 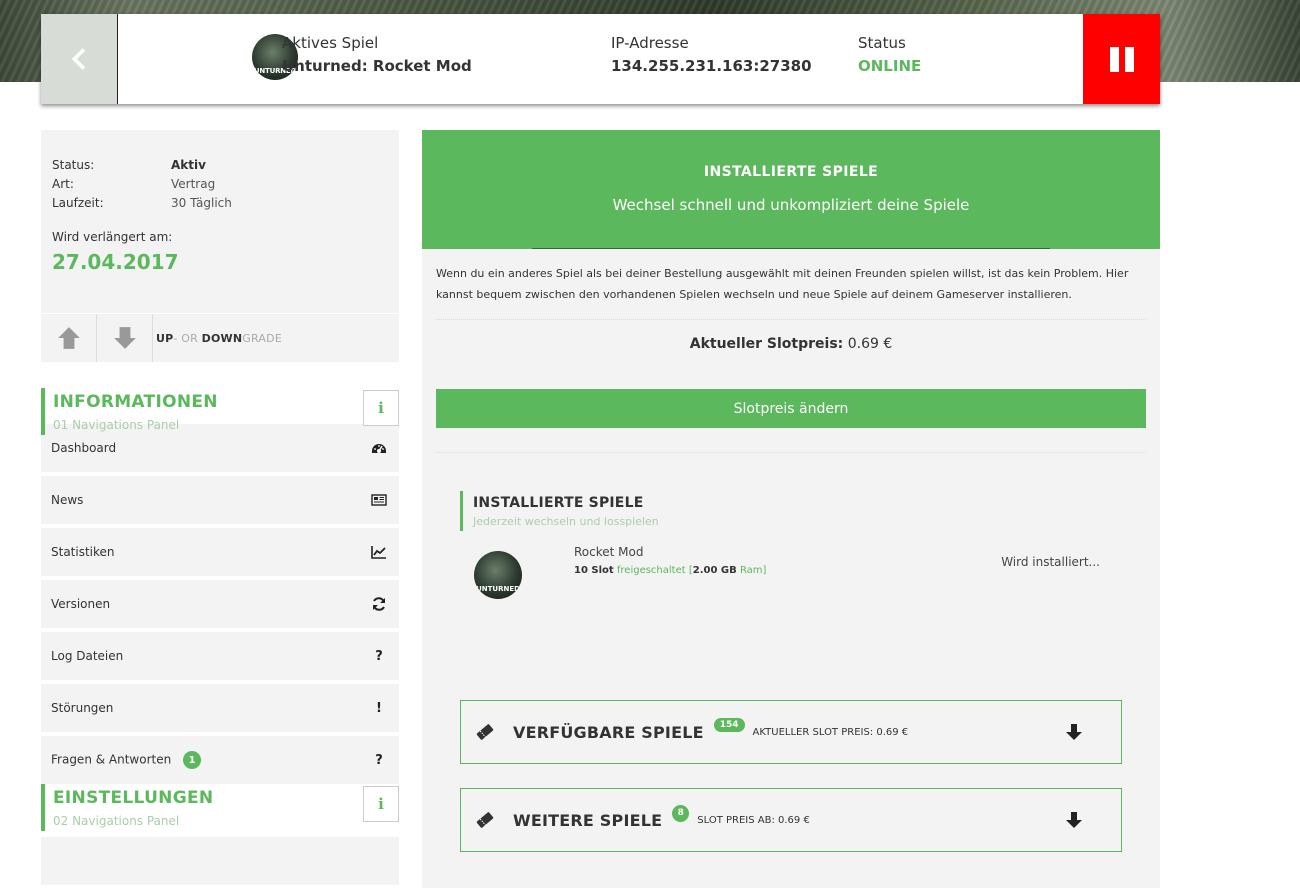 I want to click on contract-value: Vertrag, so click(x=193, y=184).